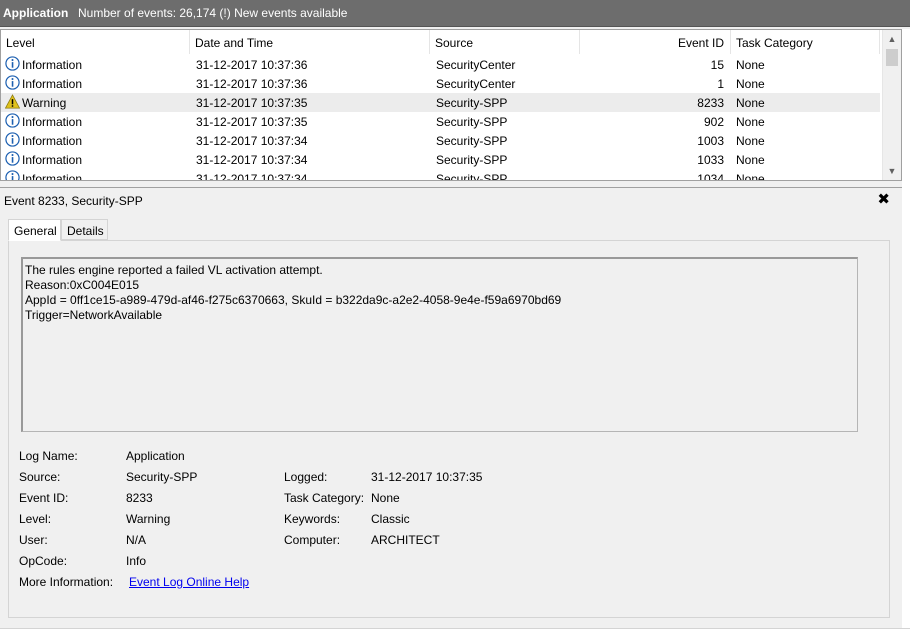  Describe the element at coordinates (312, 519) in the screenshot. I see `keywords-label: Keywords:` at that location.